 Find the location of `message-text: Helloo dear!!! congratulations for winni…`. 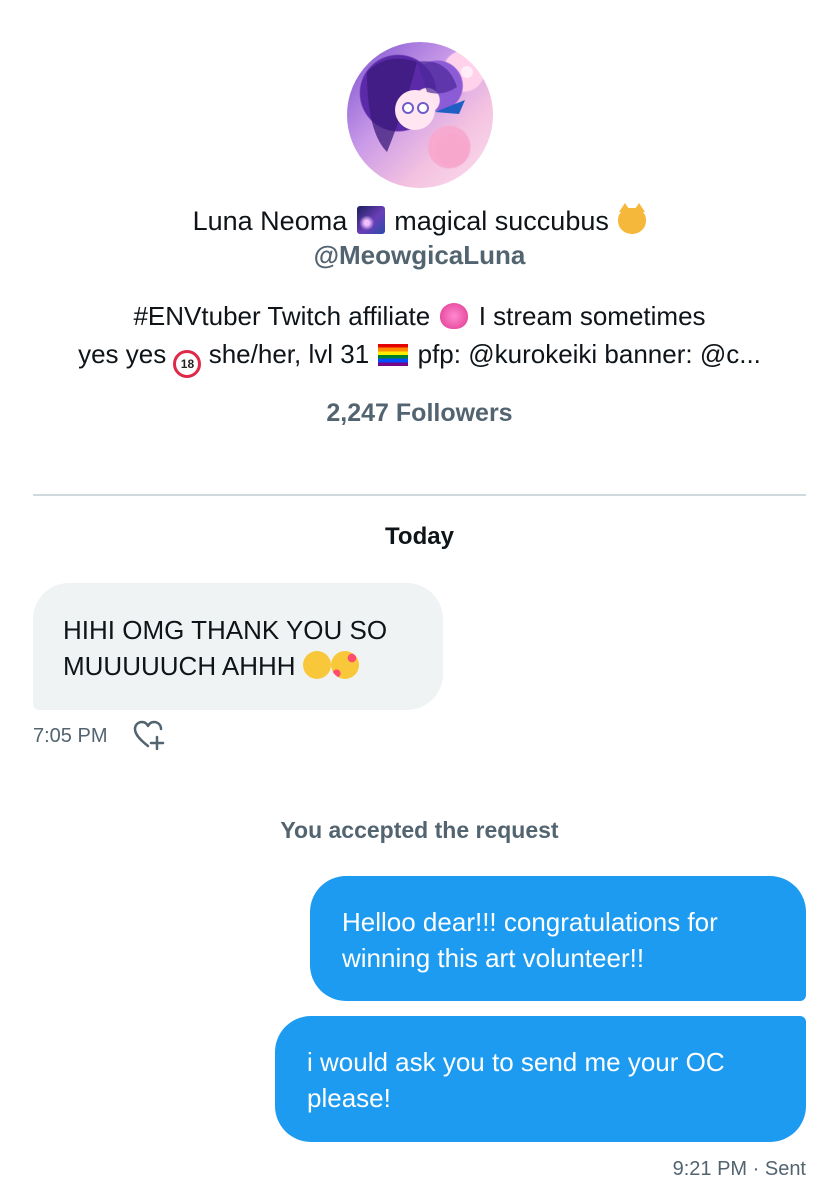

message-text: Helloo dear!!! congratulations for winni… is located at coordinates (530, 940).